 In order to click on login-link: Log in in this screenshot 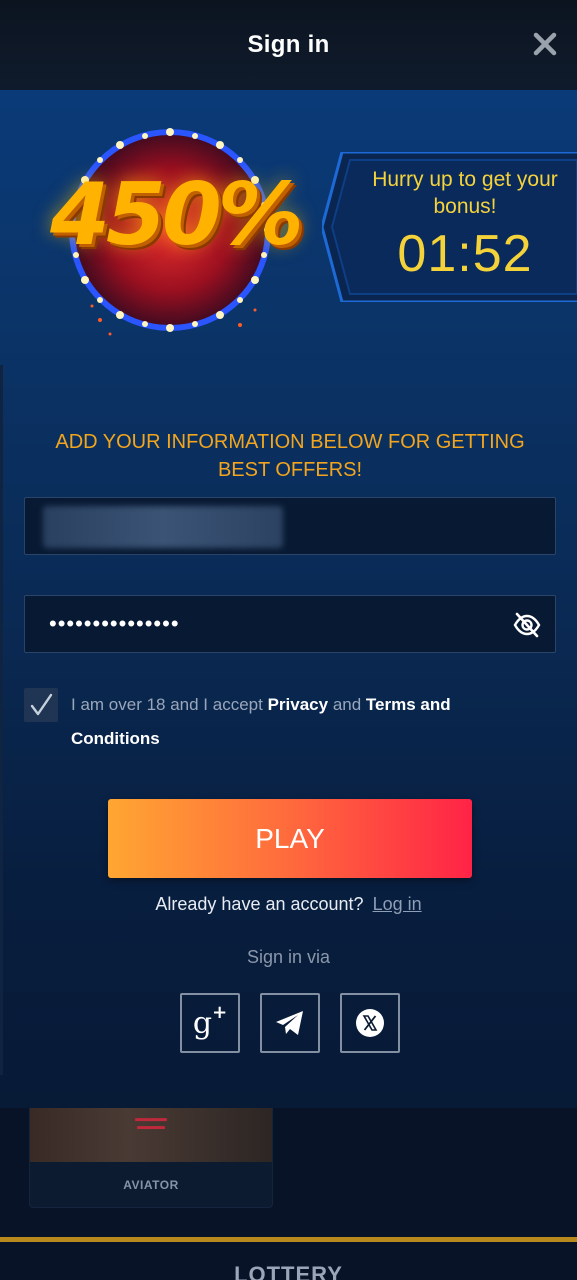, I will do `click(397, 904)`.